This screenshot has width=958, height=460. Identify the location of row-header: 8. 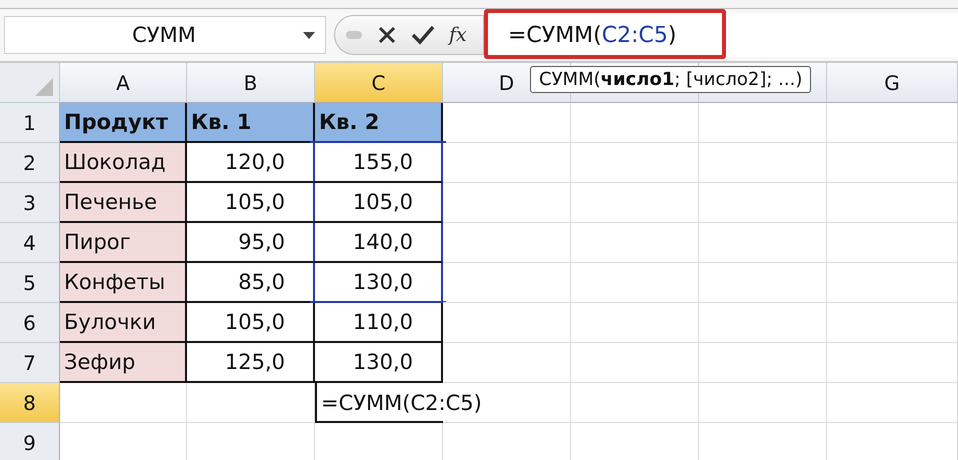
(30, 403).